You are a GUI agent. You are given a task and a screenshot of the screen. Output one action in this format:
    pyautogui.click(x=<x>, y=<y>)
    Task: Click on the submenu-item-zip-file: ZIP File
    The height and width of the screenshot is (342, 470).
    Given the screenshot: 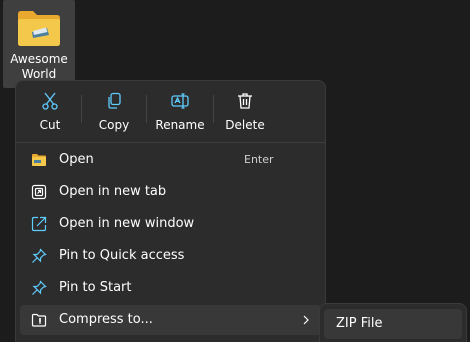 What is the action you would take?
    pyautogui.click(x=393, y=324)
    